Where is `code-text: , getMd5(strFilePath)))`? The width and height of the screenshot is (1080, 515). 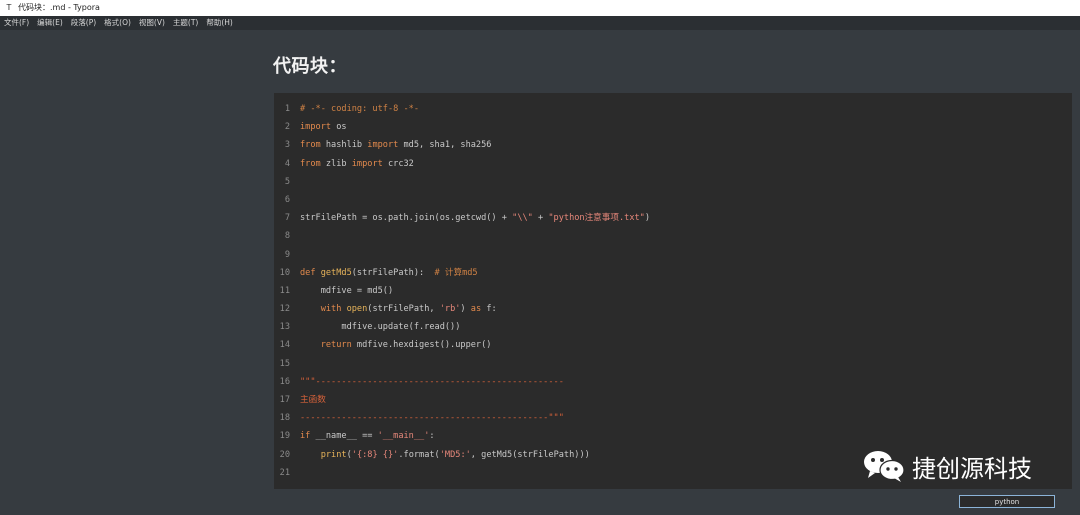 code-text: , getMd5(strFilePath))) is located at coordinates (530, 454).